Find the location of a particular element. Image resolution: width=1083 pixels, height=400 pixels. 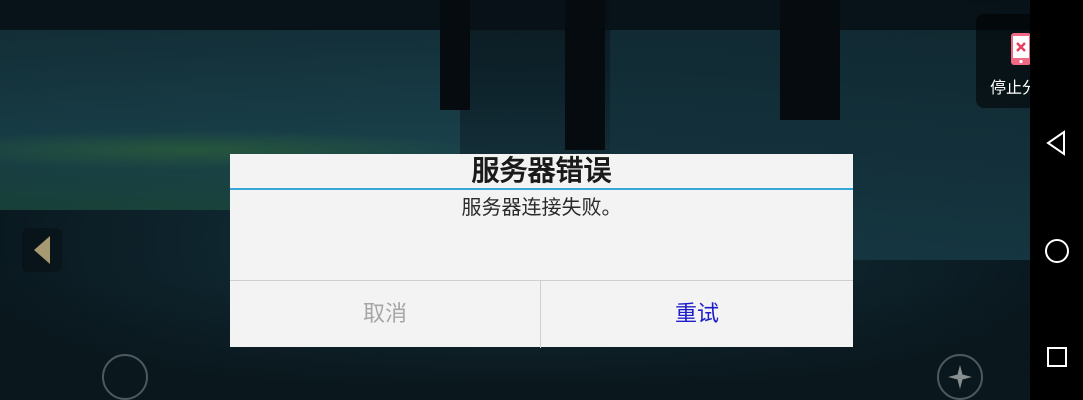

compass-button is located at coordinates (960, 377).